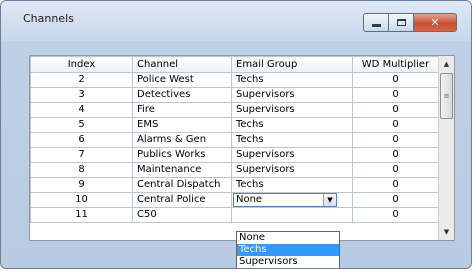 This screenshot has height=271, width=474. Describe the element at coordinates (288, 262) in the screenshot. I see `dropdown-option-supervisors: Supervisors` at that location.